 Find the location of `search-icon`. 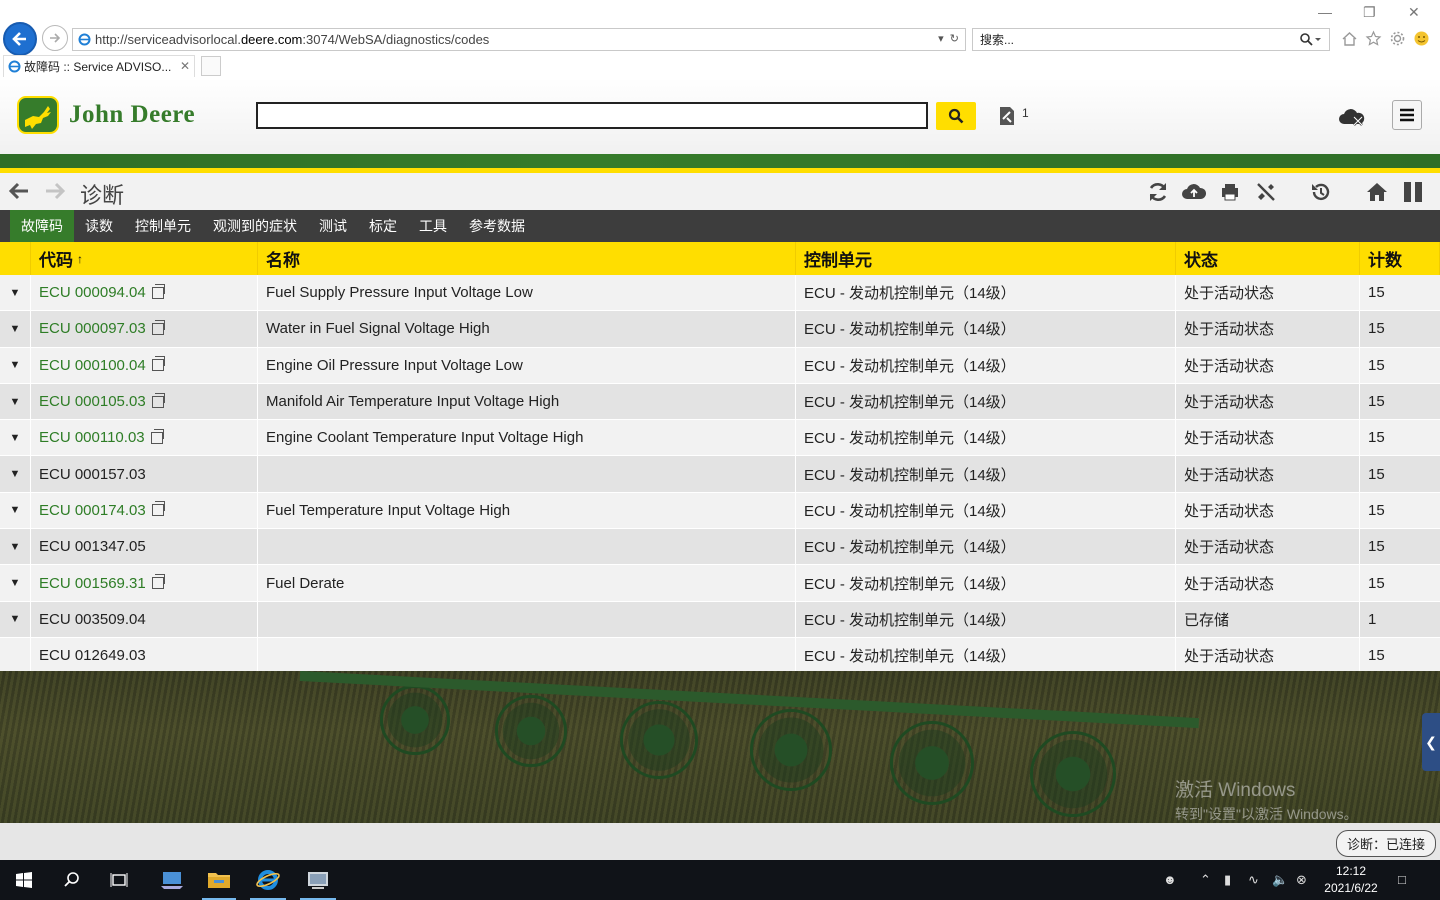

search-icon is located at coordinates (1310, 39).